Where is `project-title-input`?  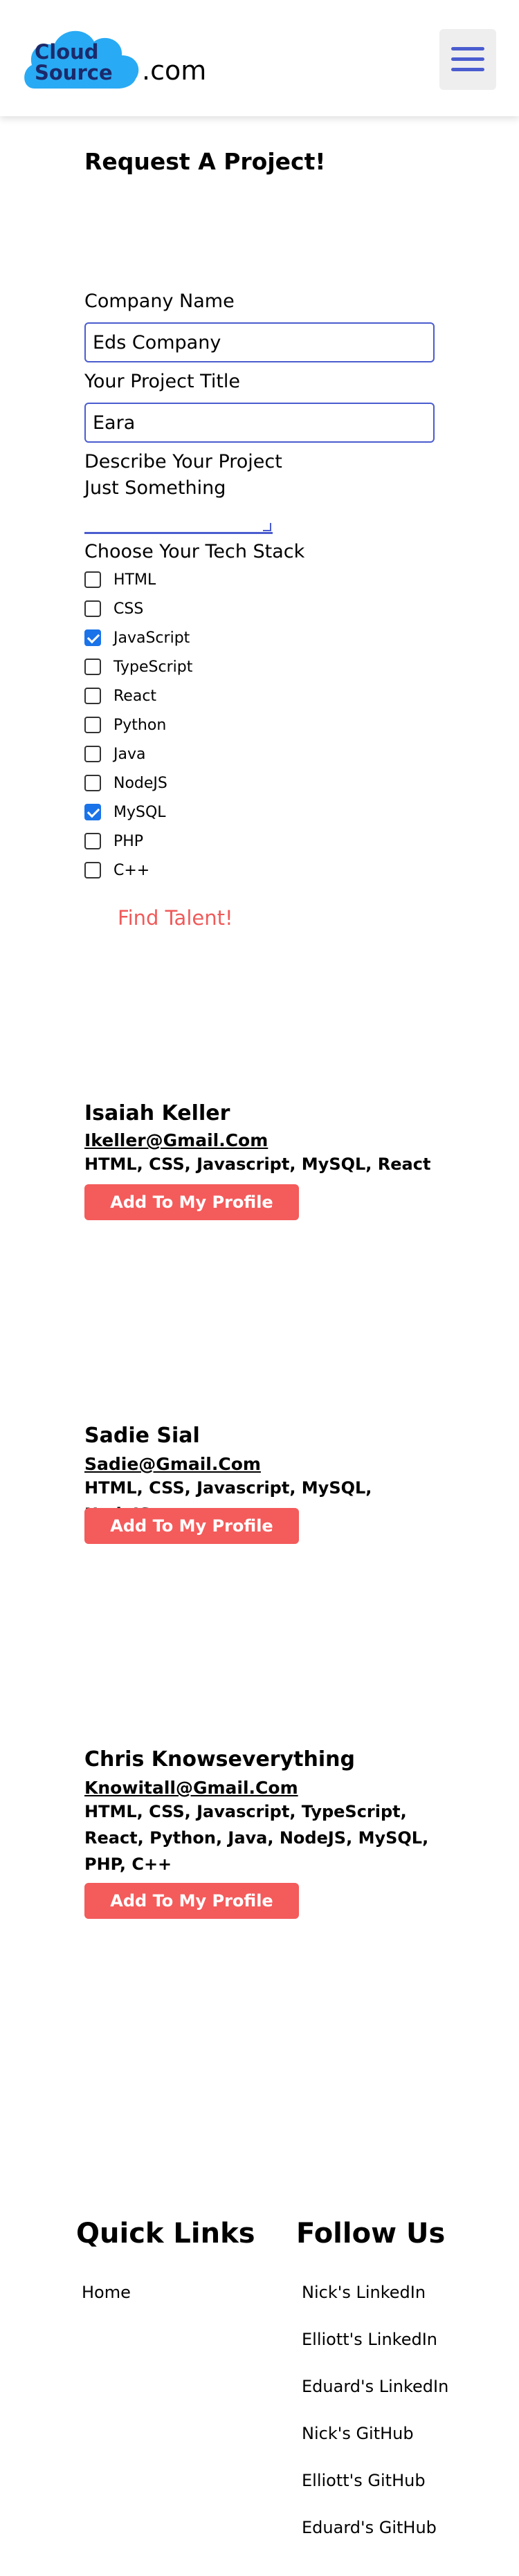
project-title-input is located at coordinates (259, 423).